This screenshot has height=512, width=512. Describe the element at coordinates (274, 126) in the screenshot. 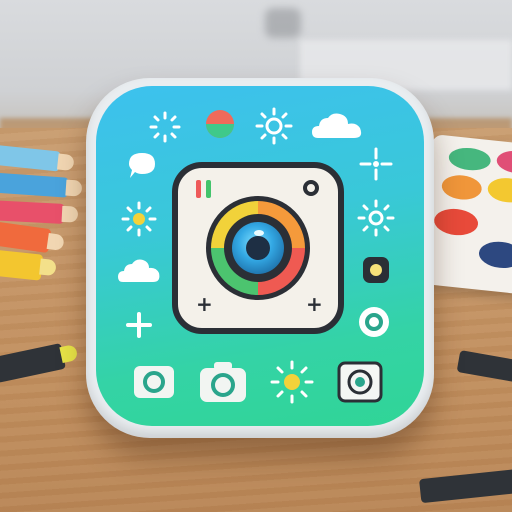

I see `sun-icon` at that location.